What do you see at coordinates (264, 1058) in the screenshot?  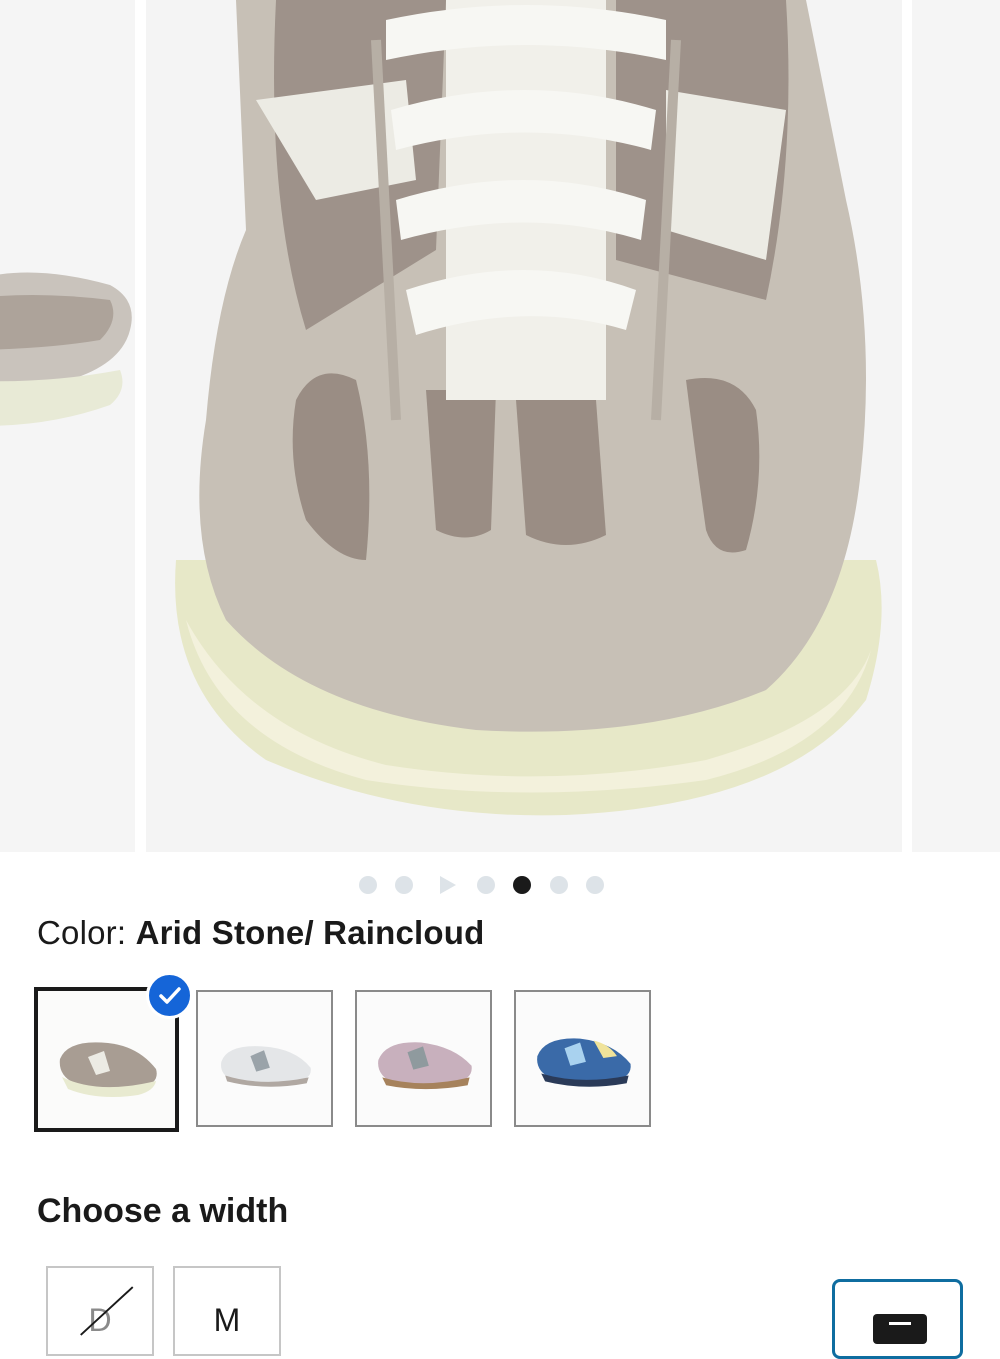 I see `color-swatch-white-grey` at bounding box center [264, 1058].